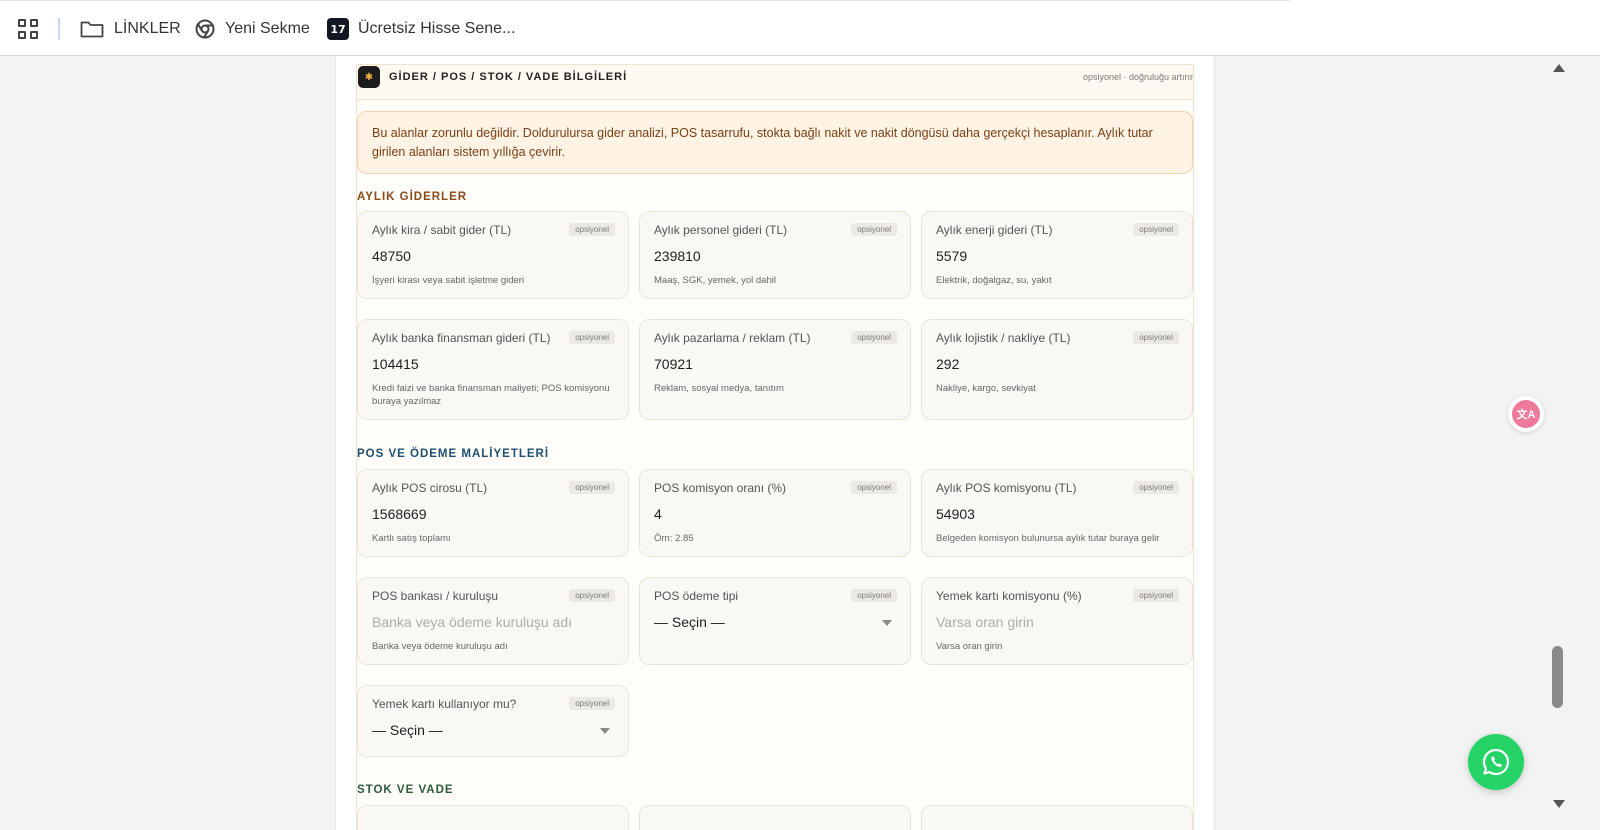 The height and width of the screenshot is (830, 1600). Describe the element at coordinates (1009, 596) in the screenshot. I see `field-label: Yemek kartı komisyonu (%)` at that location.